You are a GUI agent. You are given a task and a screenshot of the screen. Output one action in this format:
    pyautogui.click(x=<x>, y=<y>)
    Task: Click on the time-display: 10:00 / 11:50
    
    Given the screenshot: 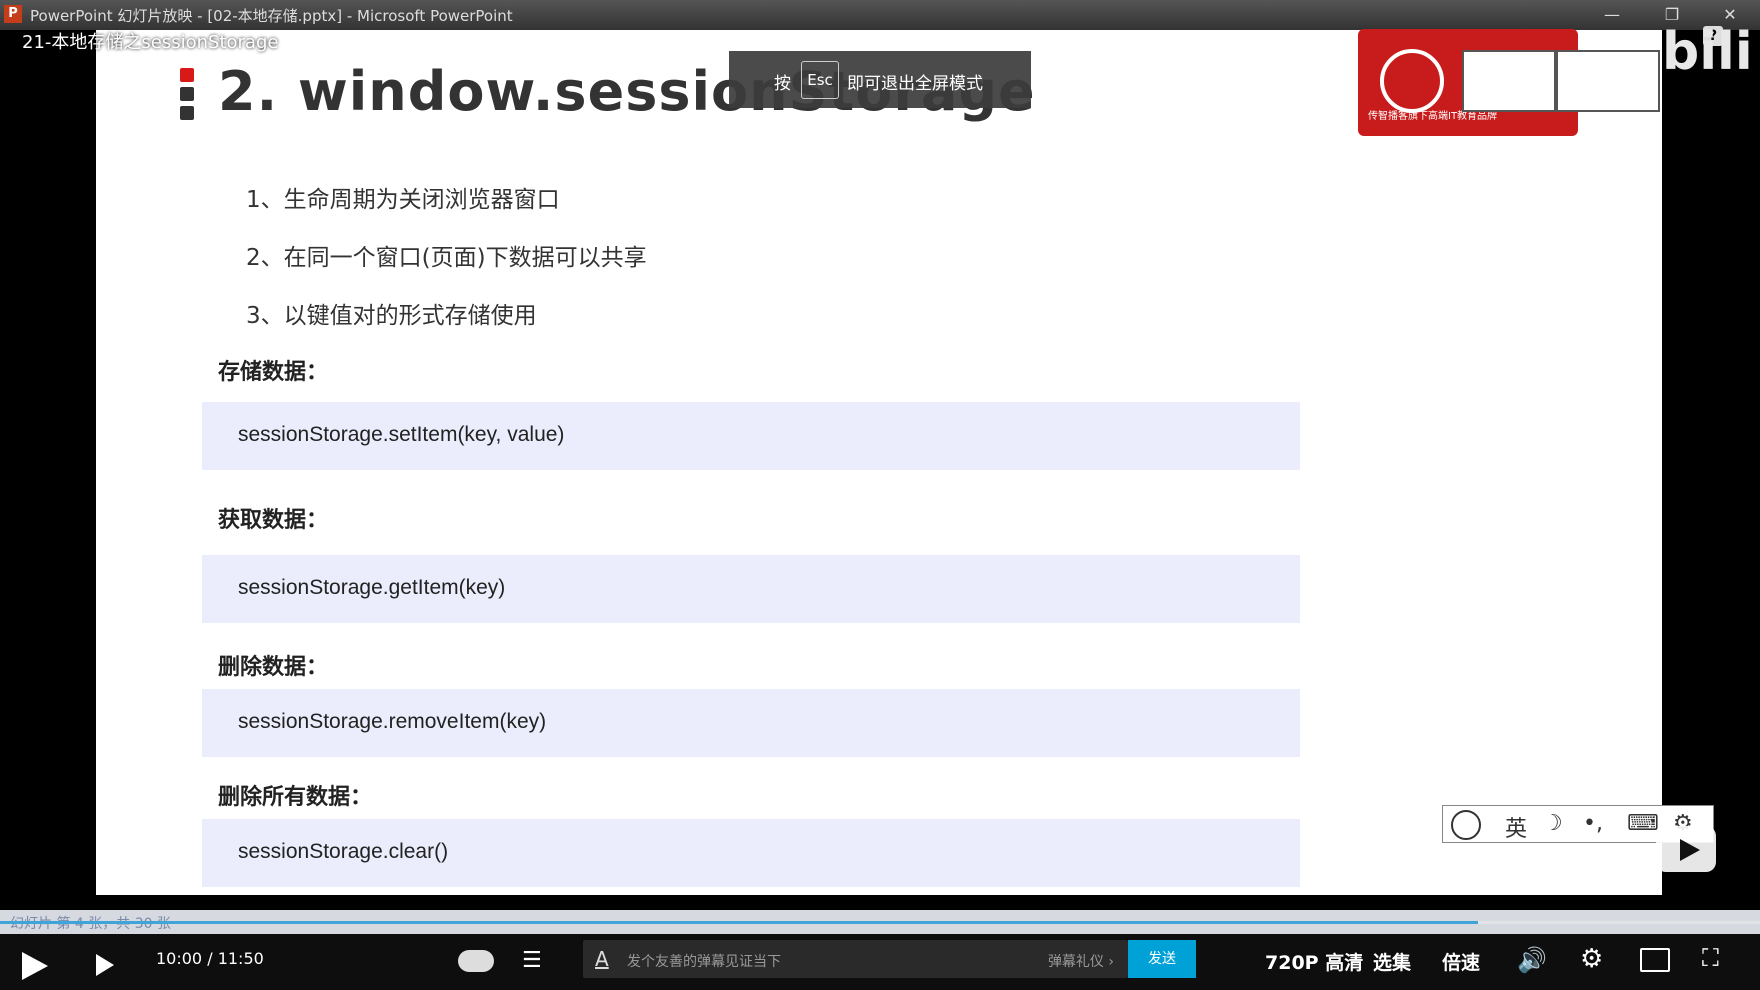 What is the action you would take?
    pyautogui.click(x=210, y=958)
    